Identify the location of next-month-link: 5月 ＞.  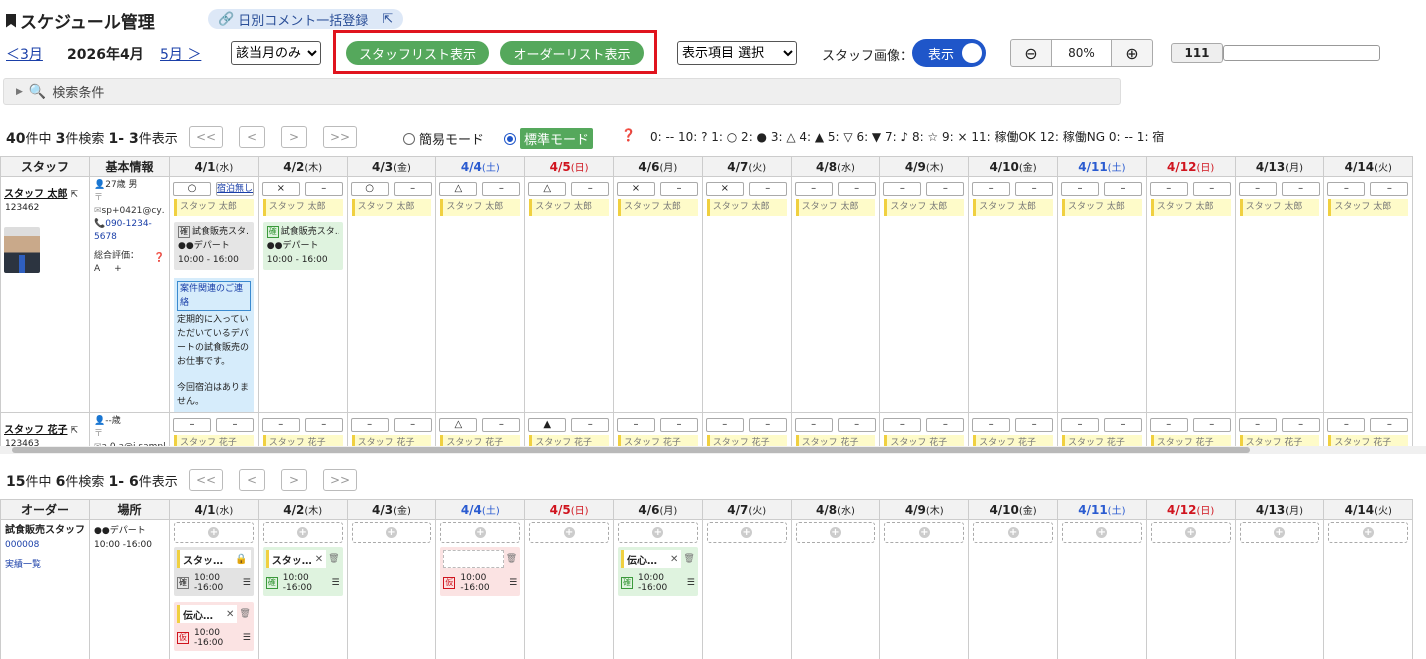
(180, 54).